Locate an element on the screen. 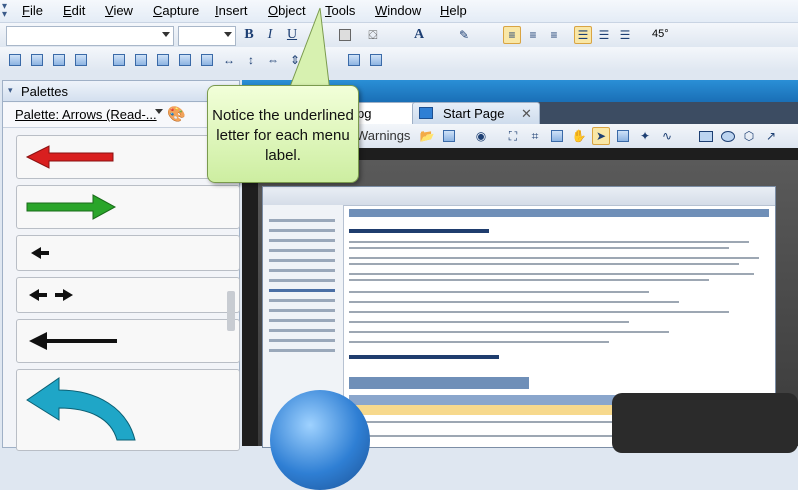  pointer-icon: ➤ is located at coordinates (601, 136).